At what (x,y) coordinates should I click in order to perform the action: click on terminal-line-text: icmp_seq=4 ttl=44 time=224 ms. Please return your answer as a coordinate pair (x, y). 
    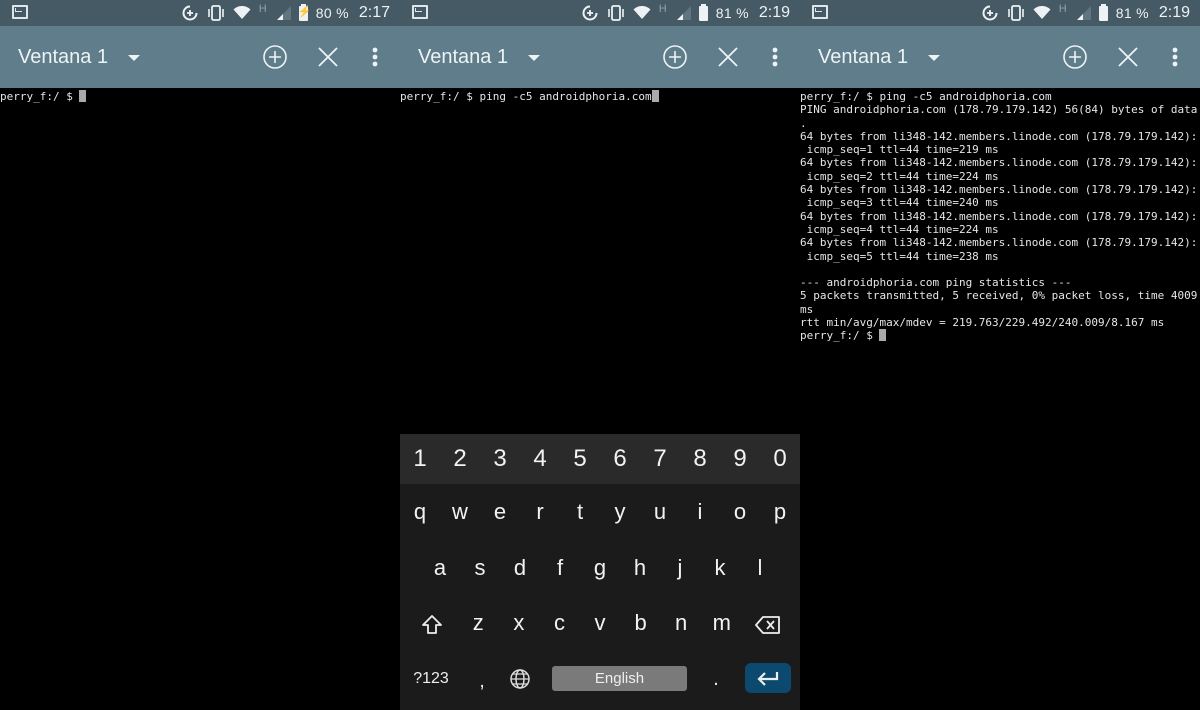
    Looking at the image, I should click on (899, 229).